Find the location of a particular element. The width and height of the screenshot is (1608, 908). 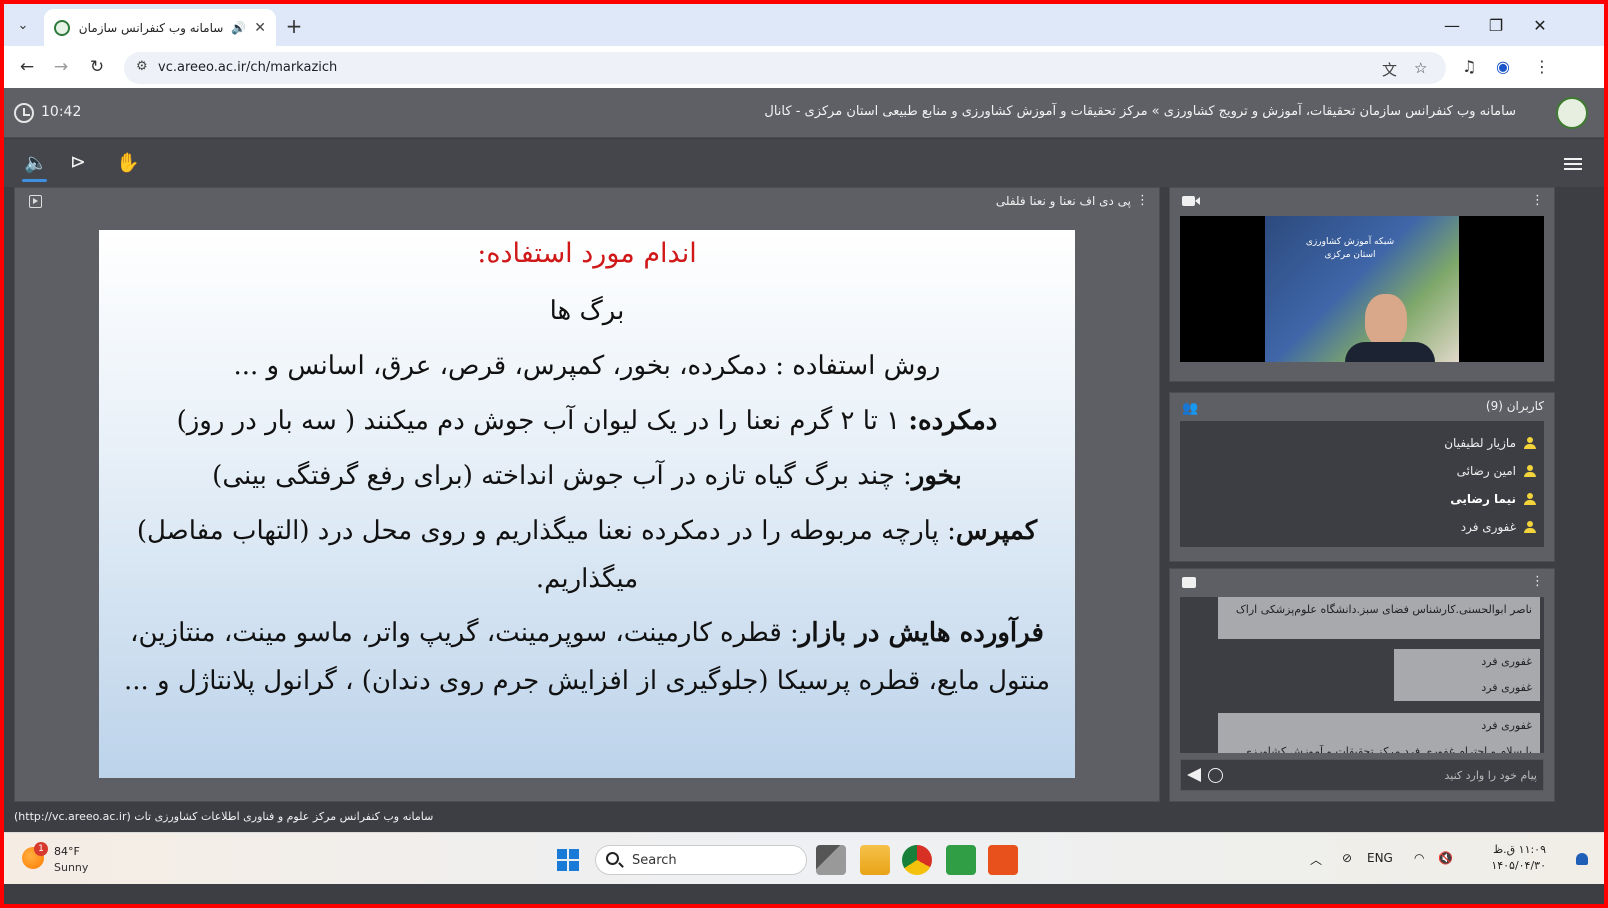

play-icon: ⊳ is located at coordinates (78, 162).